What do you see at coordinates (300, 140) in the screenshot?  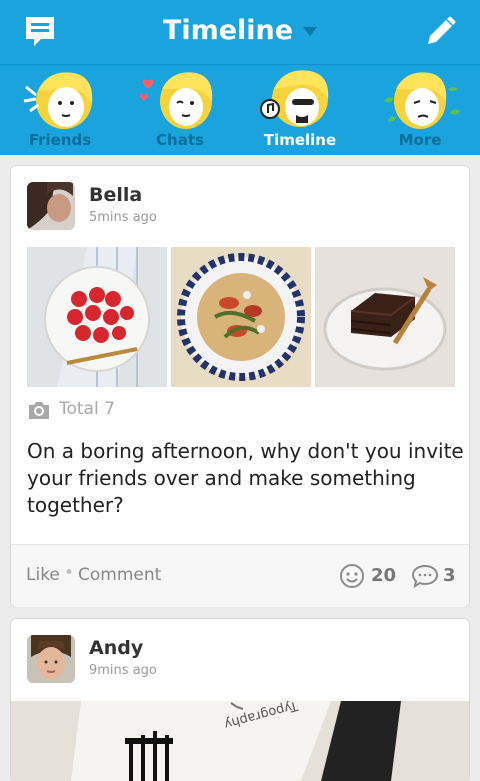 I see `tab-label: Timeline` at bounding box center [300, 140].